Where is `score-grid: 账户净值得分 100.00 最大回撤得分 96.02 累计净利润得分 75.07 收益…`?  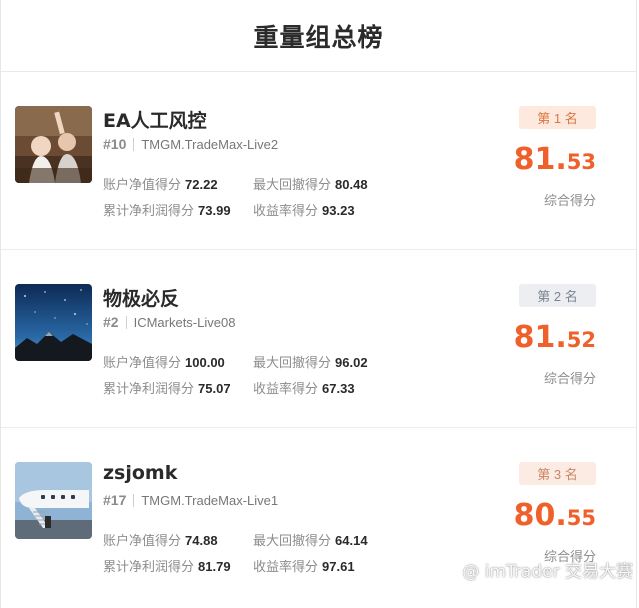 score-grid: 账户净值得分 100.00 最大回撤得分 96.02 累计净利润得分 75.07 收益… is located at coordinates (253, 374).